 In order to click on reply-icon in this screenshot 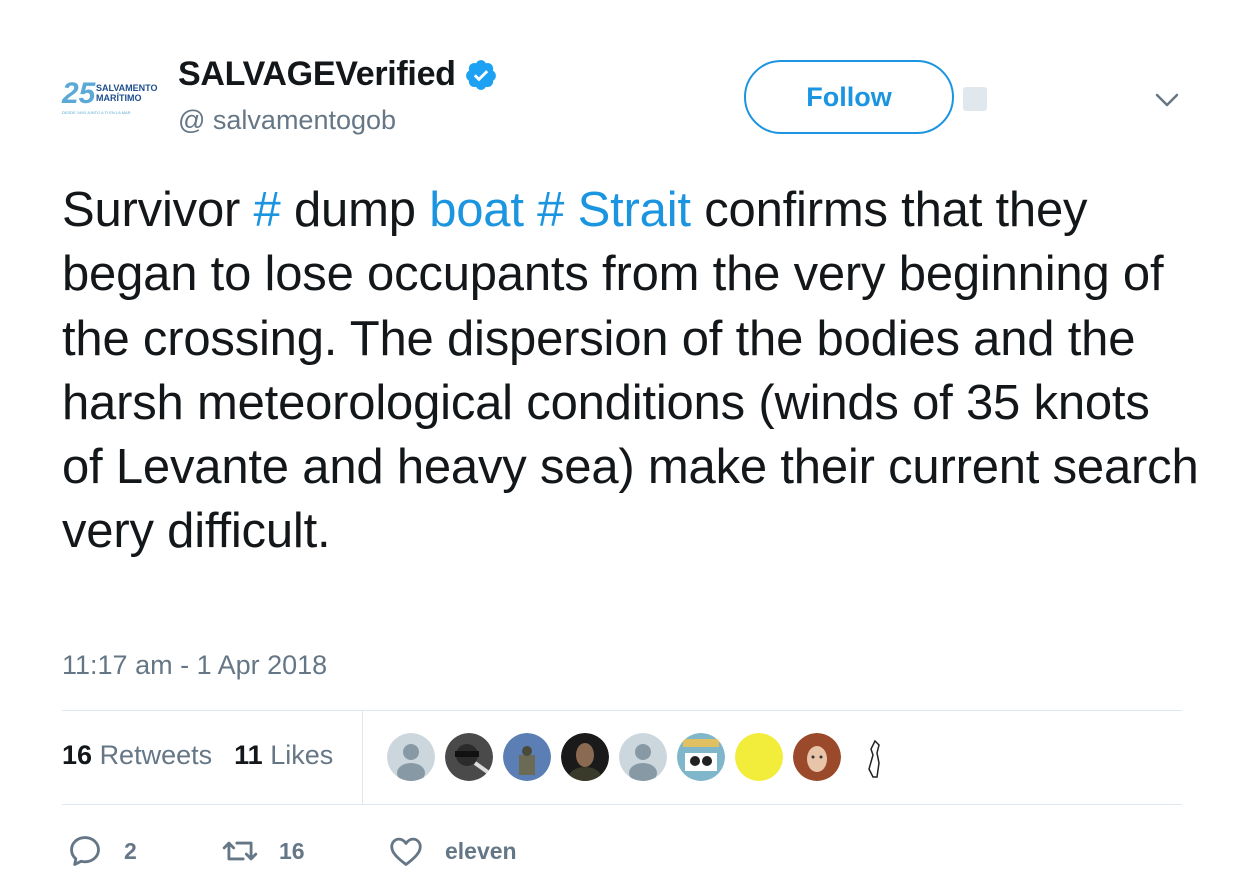, I will do `click(85, 851)`.